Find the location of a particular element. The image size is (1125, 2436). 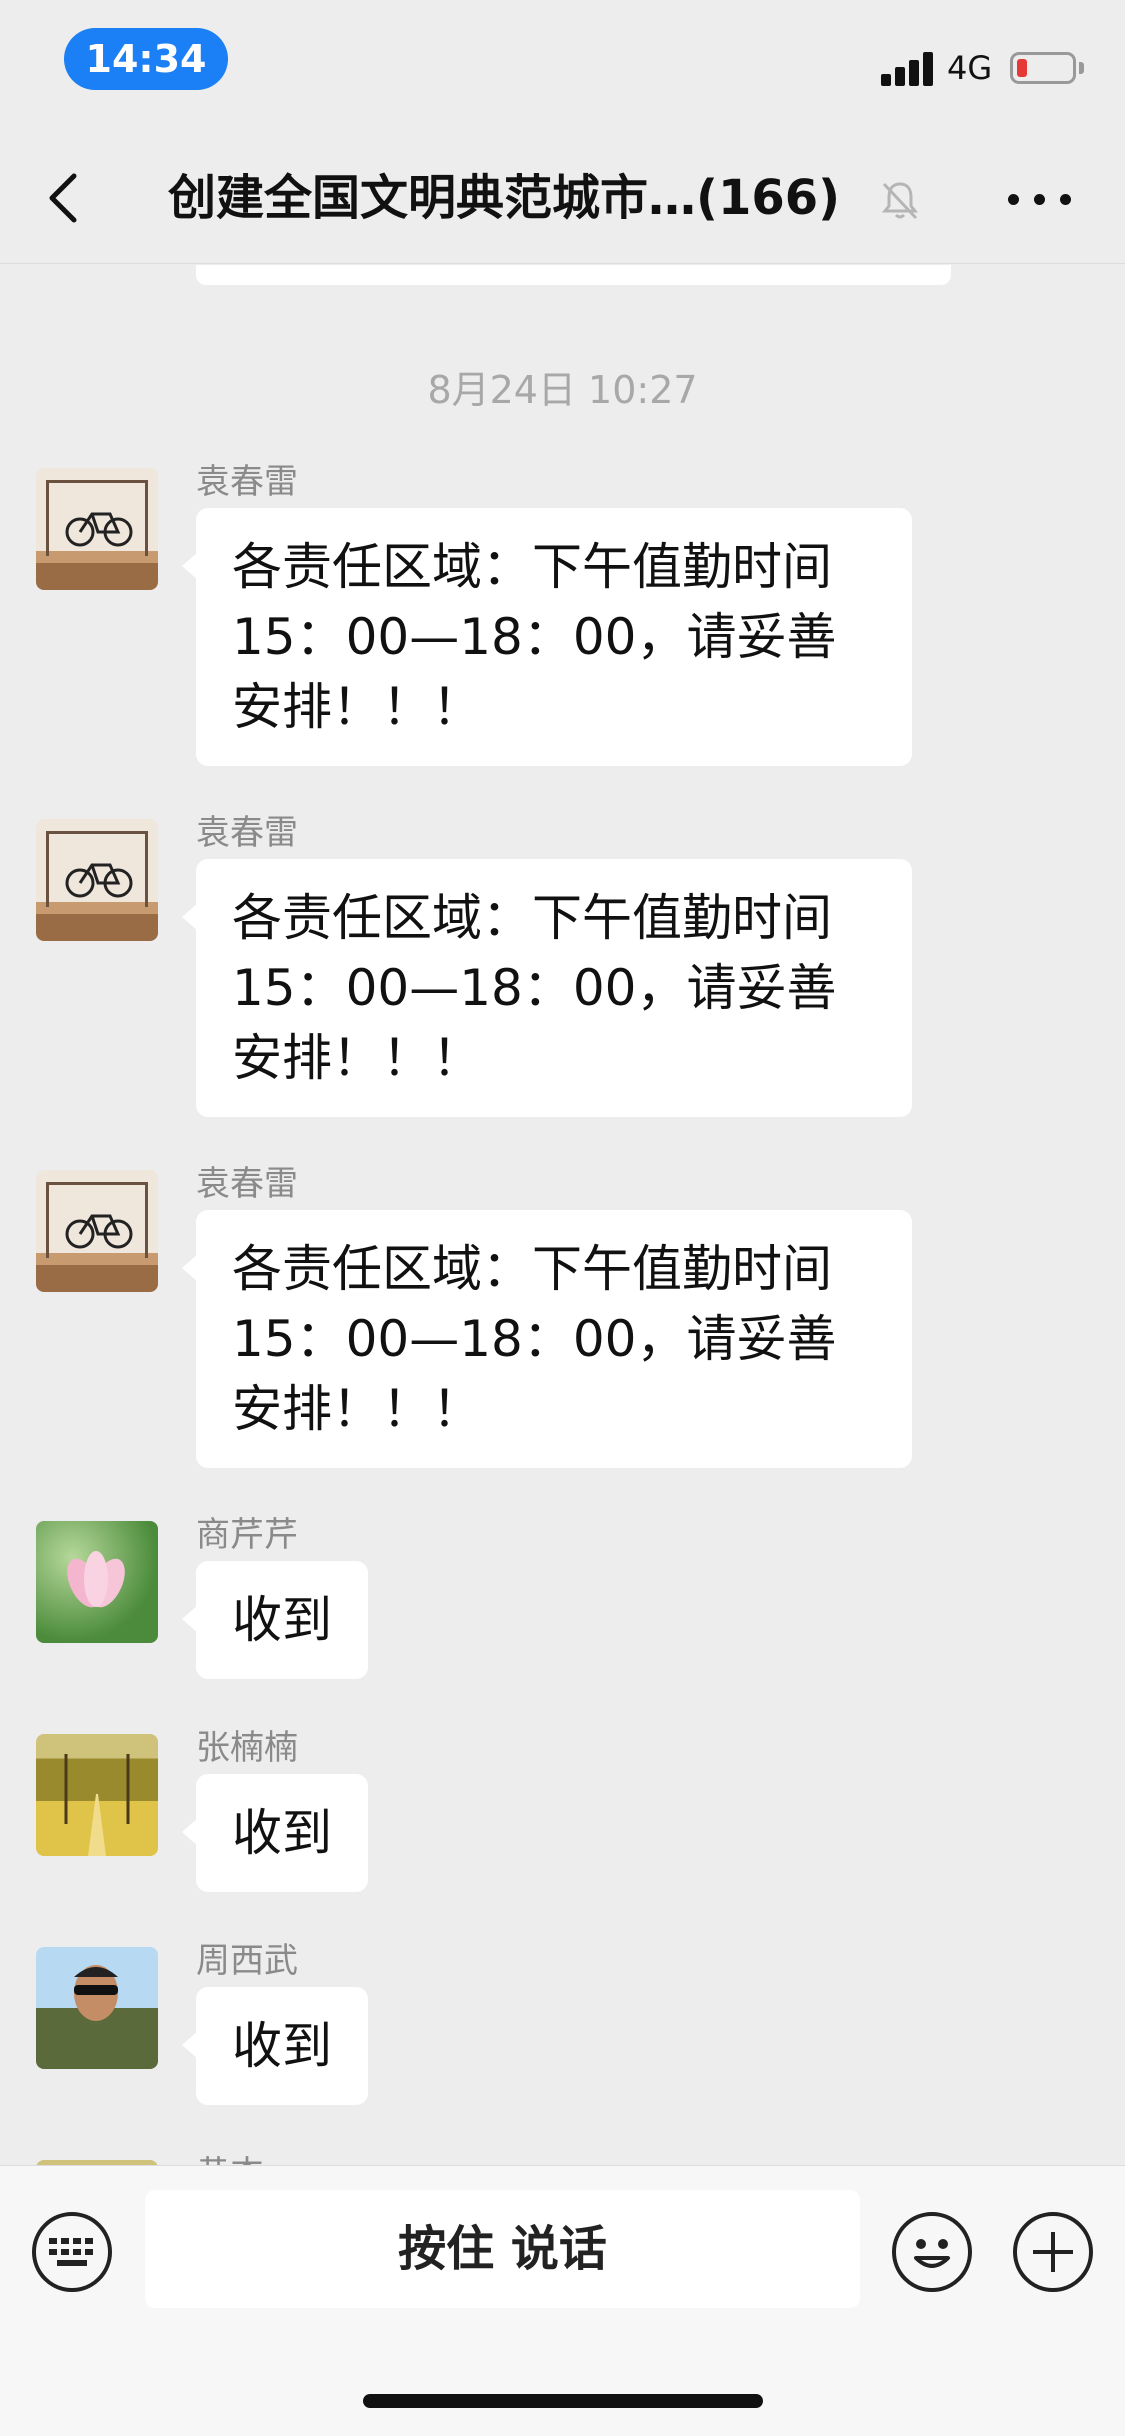

chevron-left-icon is located at coordinates (66, 198).